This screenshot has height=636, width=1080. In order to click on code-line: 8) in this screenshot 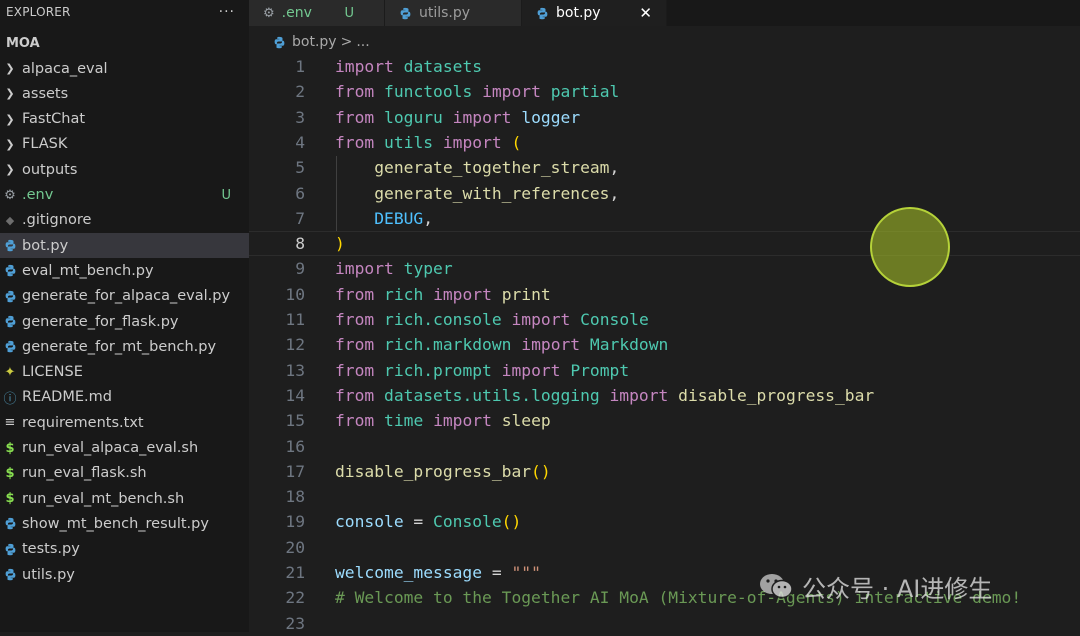, I will do `click(664, 244)`.